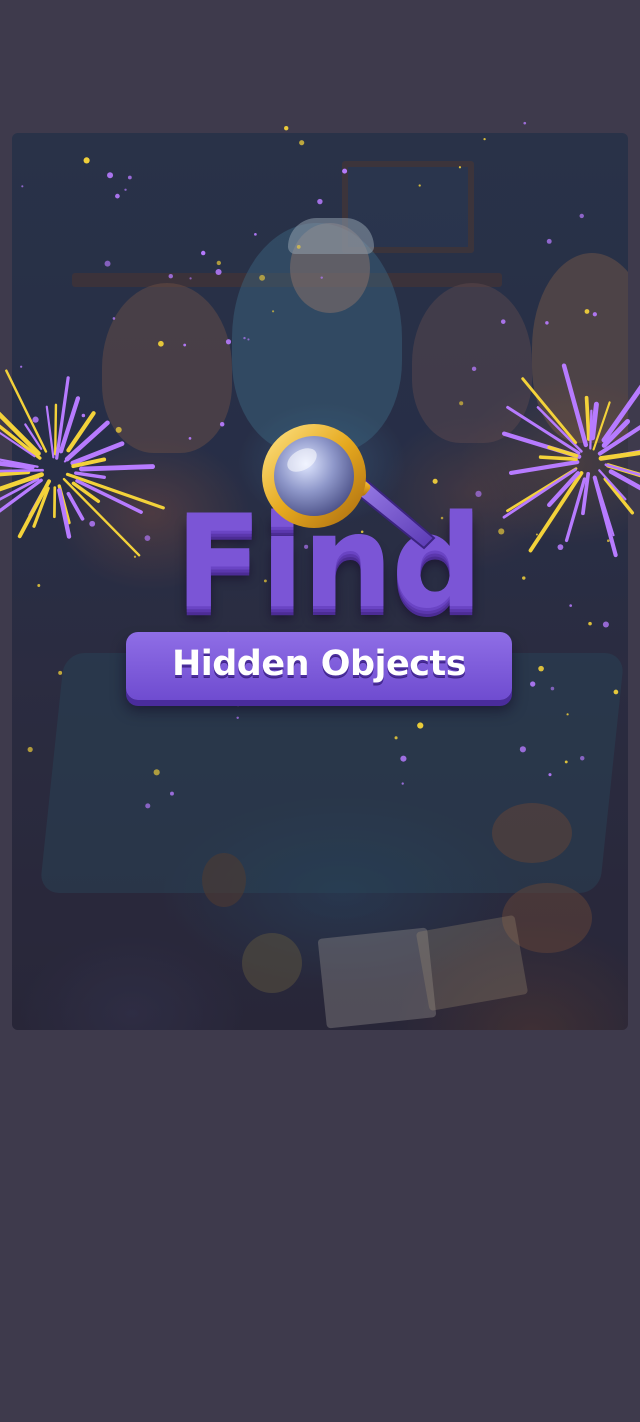 The image size is (640, 1422). Describe the element at coordinates (349, 487) in the screenshot. I see `magnifying-glass-icon` at that location.